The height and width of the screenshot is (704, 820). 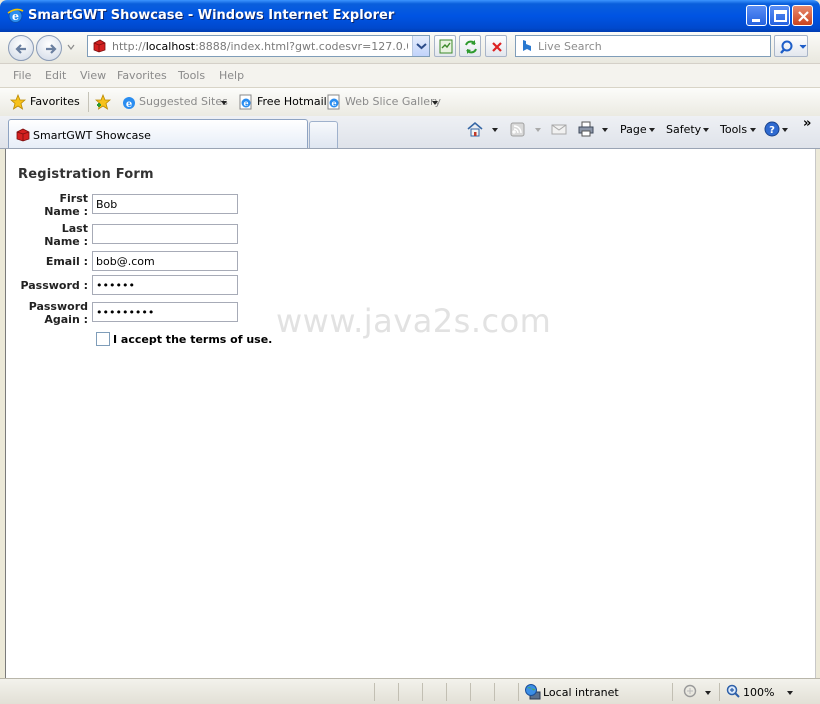 I want to click on new-tab-button, so click(x=323, y=134).